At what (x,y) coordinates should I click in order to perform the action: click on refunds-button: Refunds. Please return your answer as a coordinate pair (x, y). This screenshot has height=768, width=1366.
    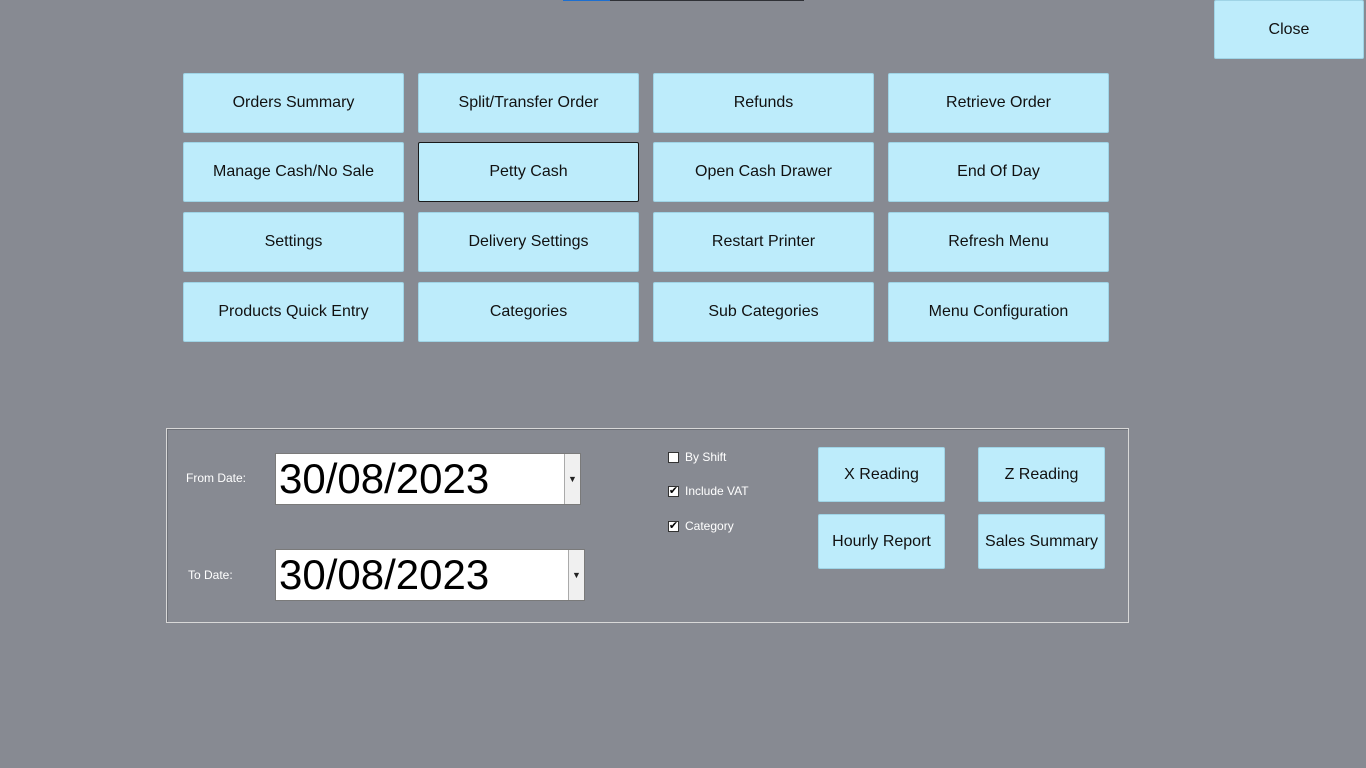
    Looking at the image, I should click on (763, 103).